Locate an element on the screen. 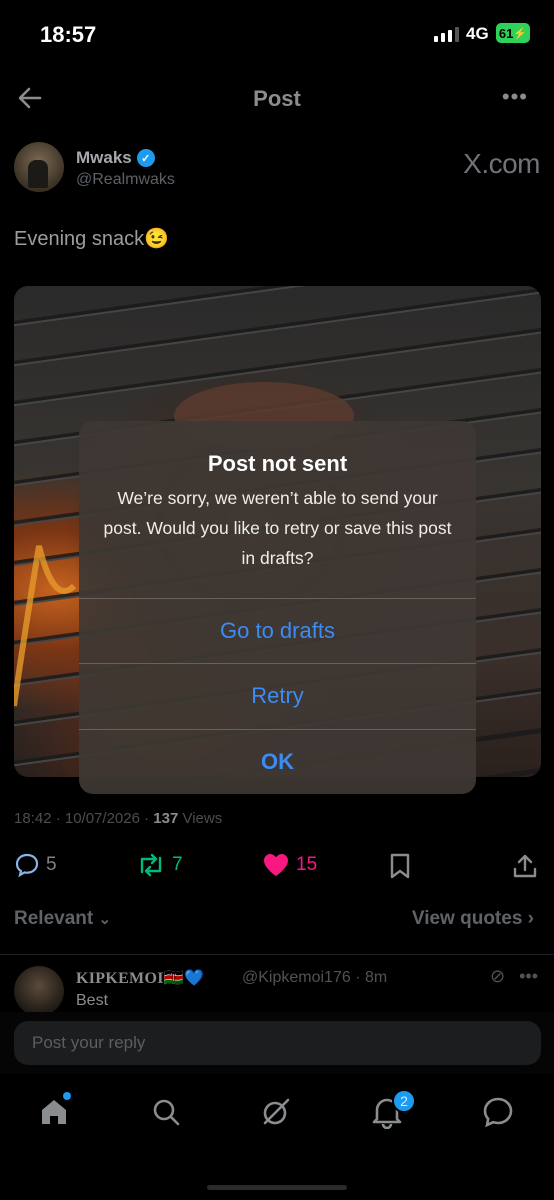  post-author: Mwaks ✓ @Realmwaks X.com is located at coordinates (277, 168).